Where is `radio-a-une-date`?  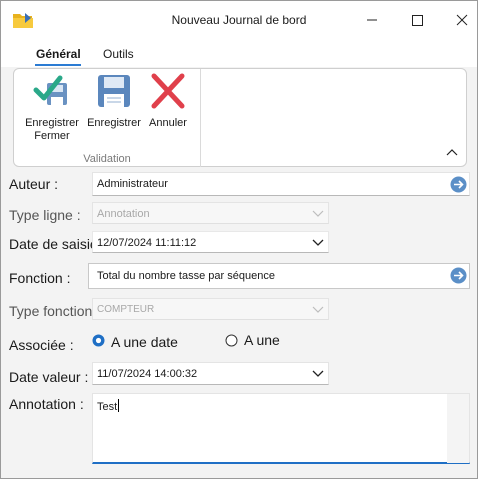
radio-a-une-date is located at coordinates (98, 340).